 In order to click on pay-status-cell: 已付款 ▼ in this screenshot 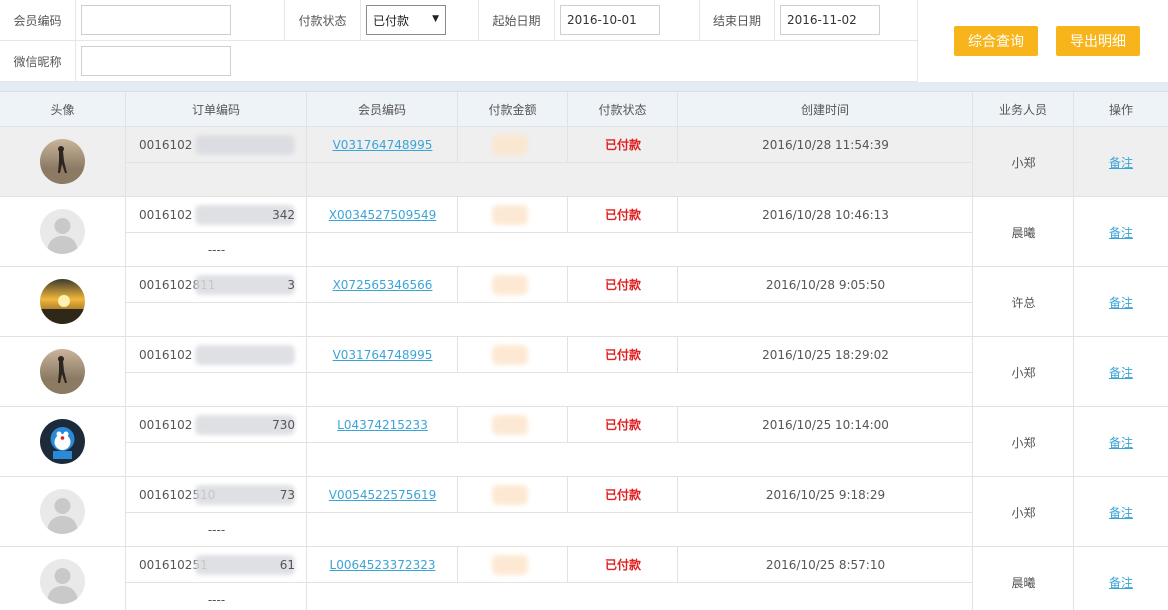, I will do `click(420, 20)`.